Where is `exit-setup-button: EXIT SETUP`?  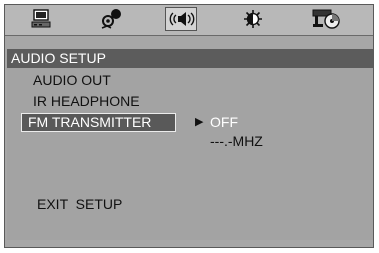 exit-setup-button: EXIT SETUP is located at coordinates (79, 204).